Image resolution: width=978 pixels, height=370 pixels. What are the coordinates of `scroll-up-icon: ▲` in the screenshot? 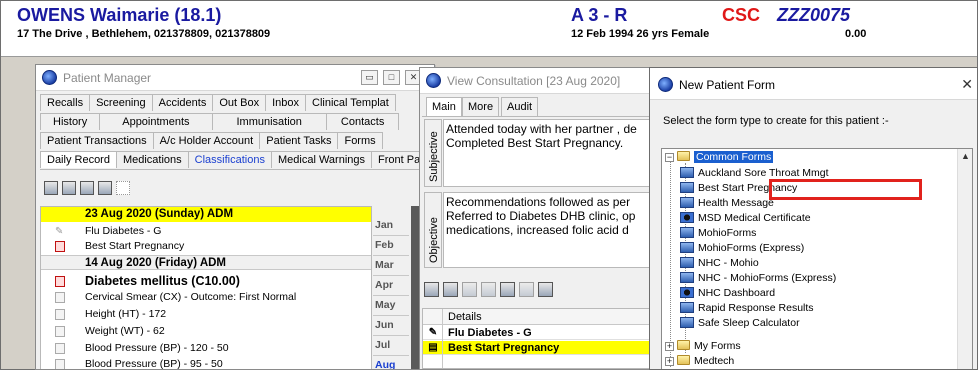 It's located at (965, 156).